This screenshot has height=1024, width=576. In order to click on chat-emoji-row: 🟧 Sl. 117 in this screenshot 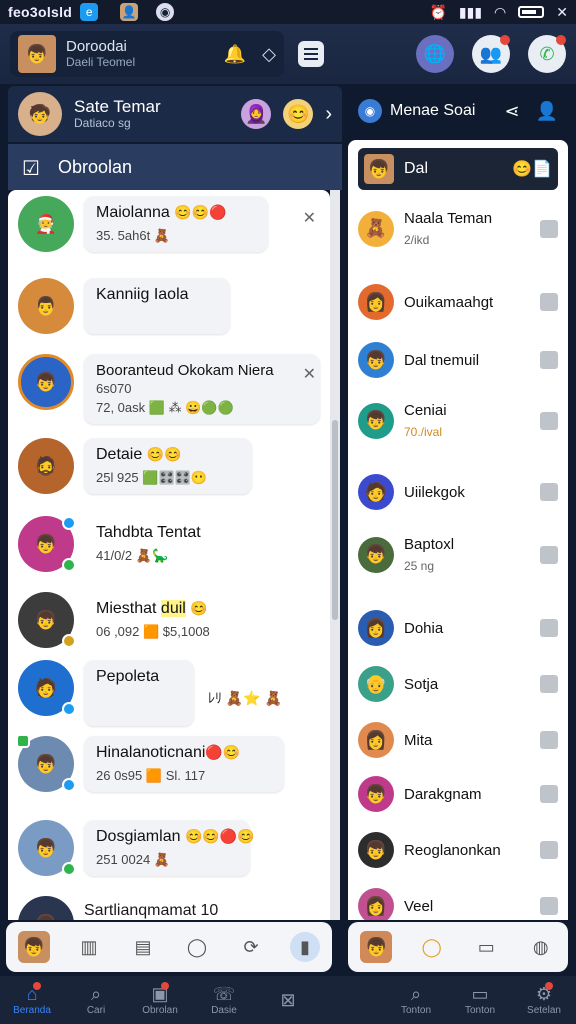, I will do `click(175, 775)`.